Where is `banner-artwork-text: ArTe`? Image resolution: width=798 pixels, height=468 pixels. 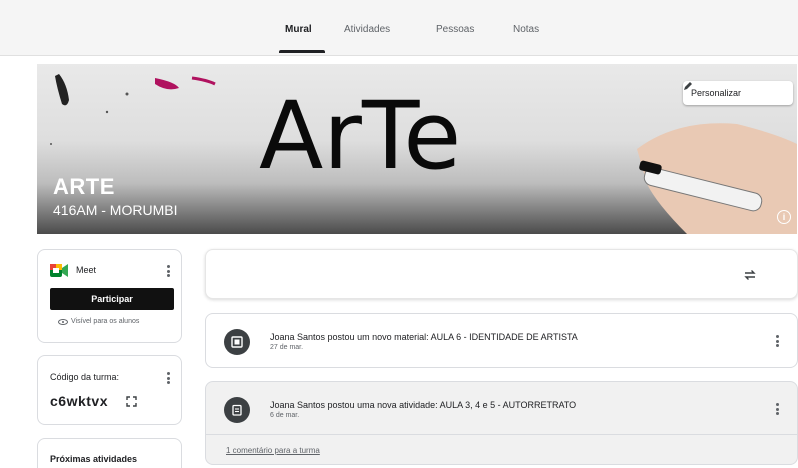 banner-artwork-text: ArTe is located at coordinates (360, 136).